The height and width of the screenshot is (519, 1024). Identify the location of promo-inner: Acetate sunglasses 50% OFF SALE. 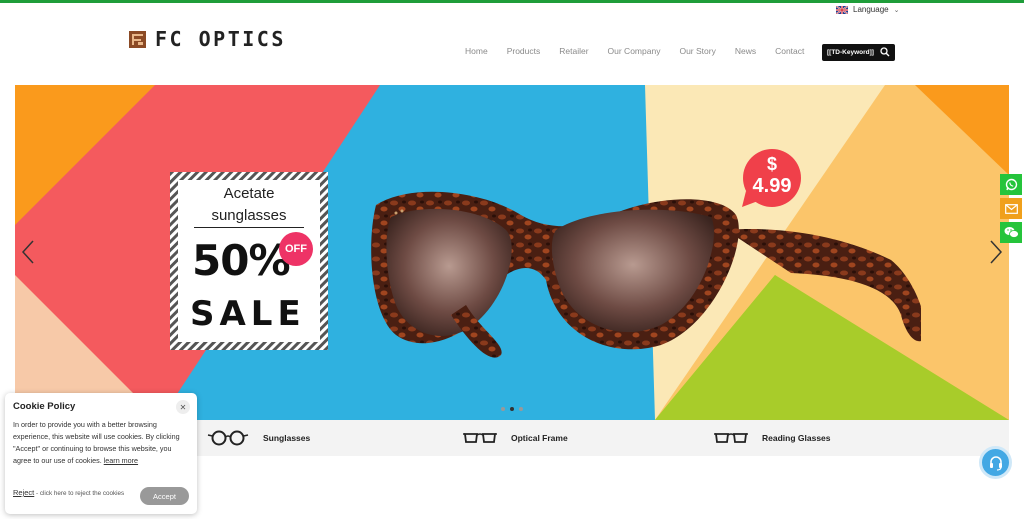
(249, 261).